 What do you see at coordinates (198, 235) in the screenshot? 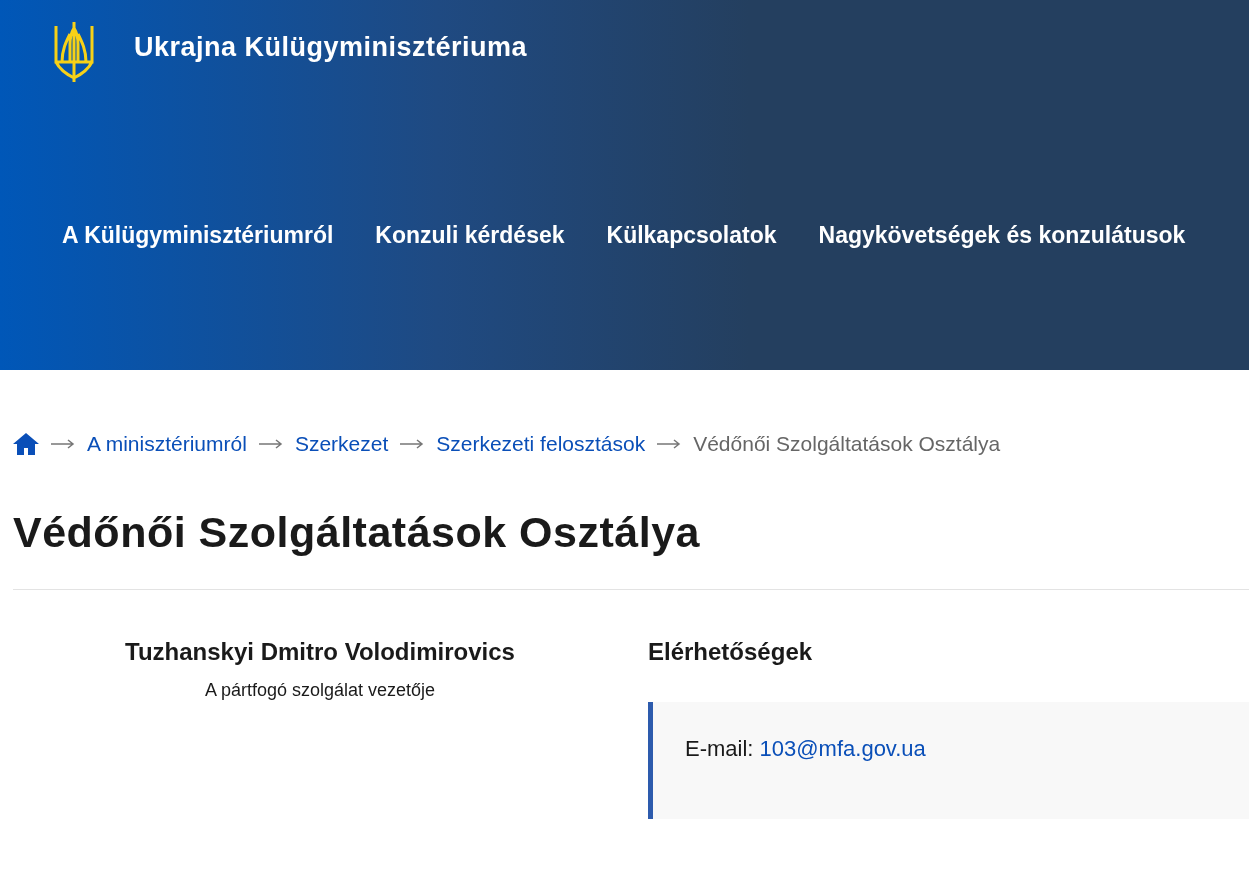
I see `nav-link: A Külügyminisztériumról` at bounding box center [198, 235].